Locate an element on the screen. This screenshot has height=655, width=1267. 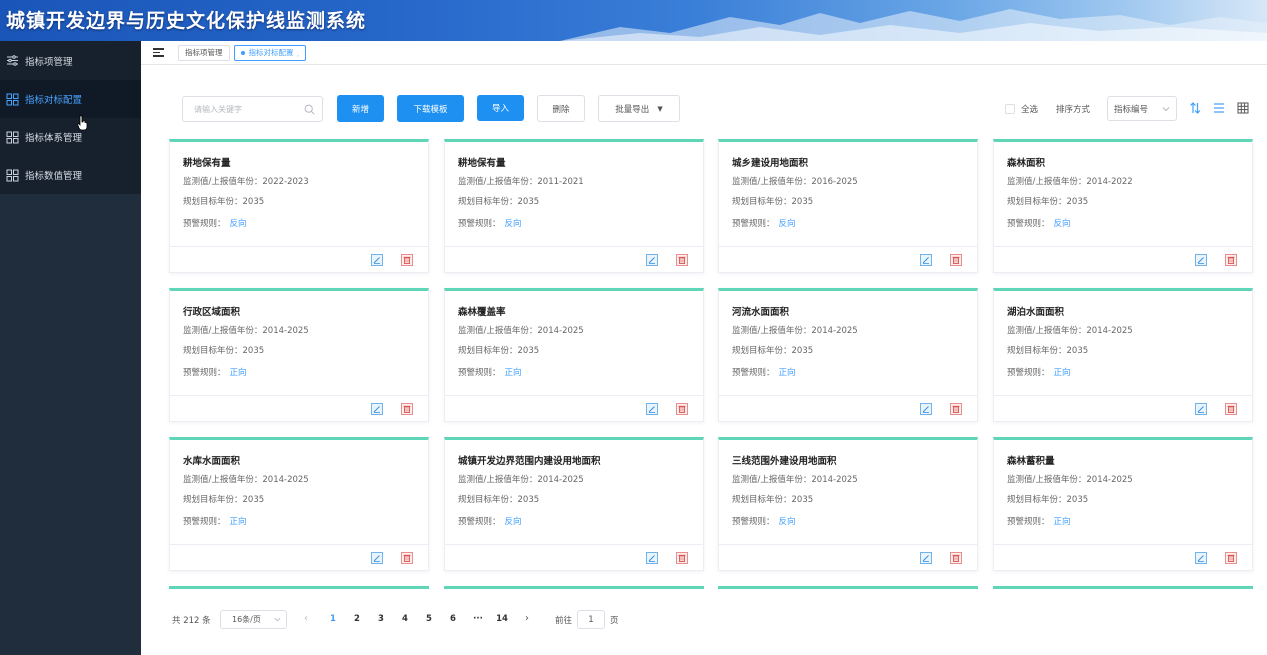
page-button: 5 is located at coordinates (429, 619).